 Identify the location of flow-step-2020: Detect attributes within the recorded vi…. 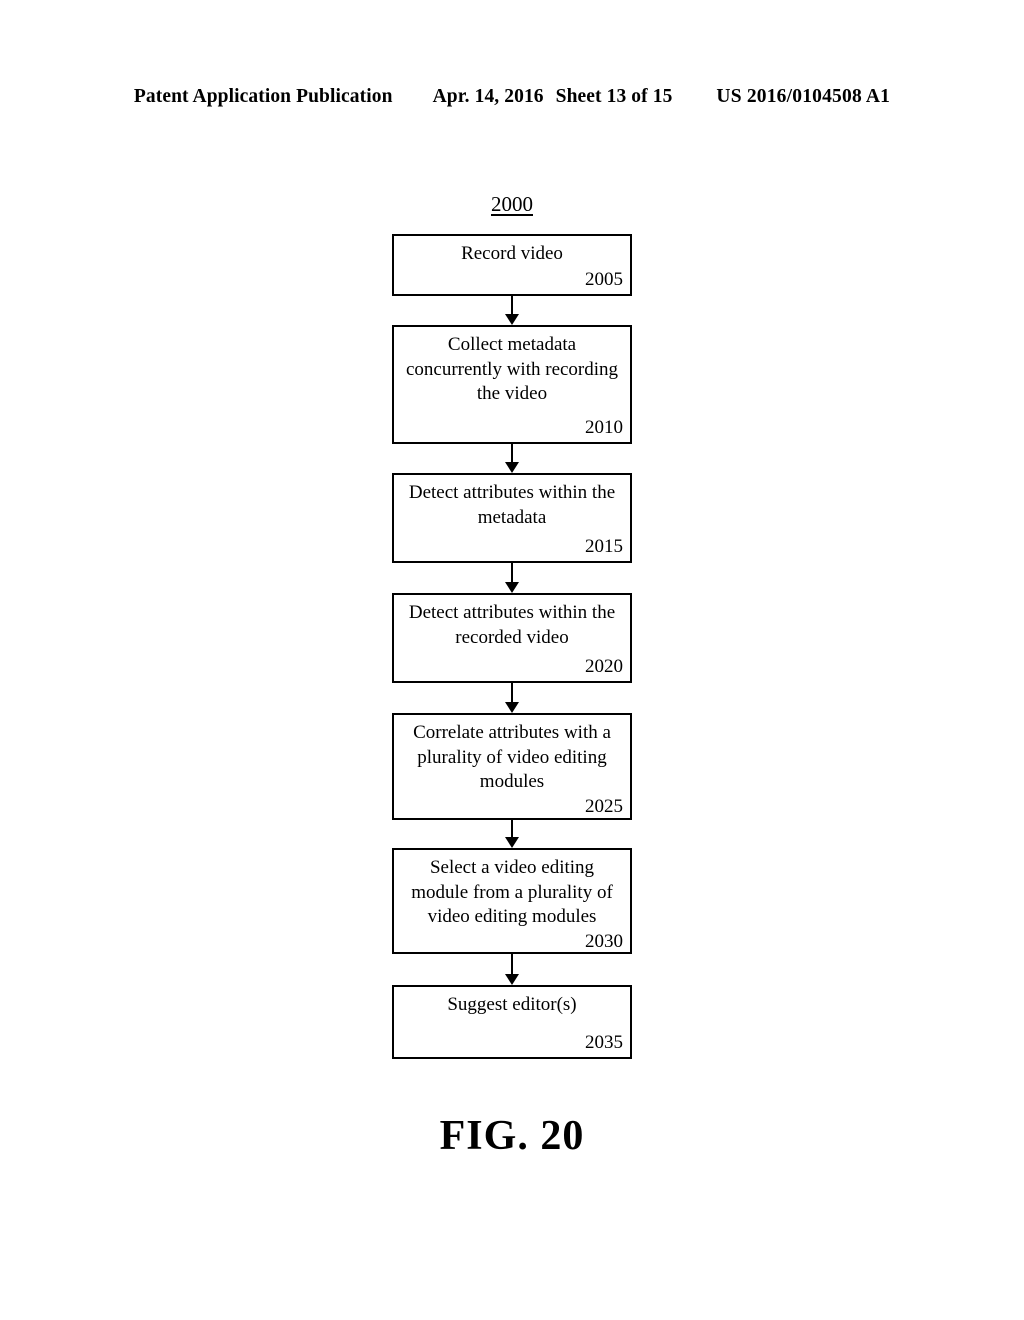
(512, 638).